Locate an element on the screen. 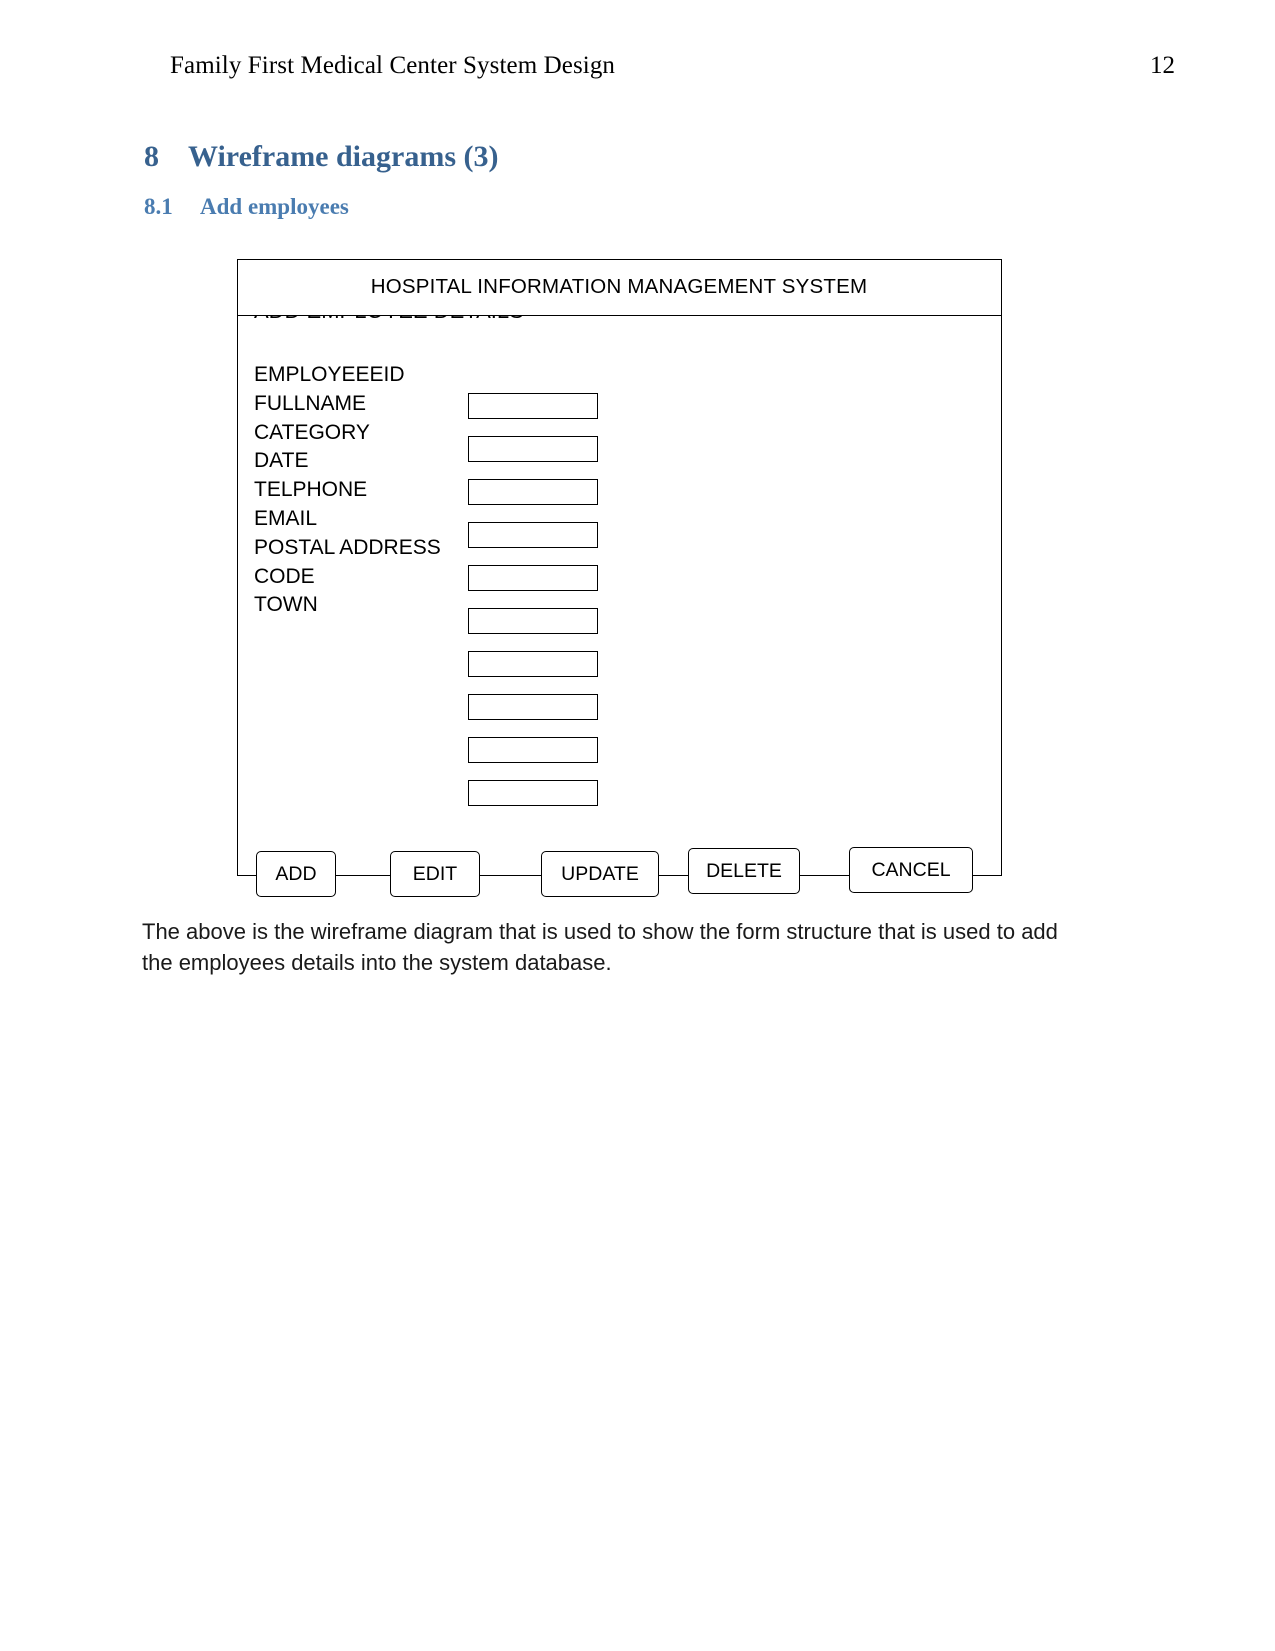 This screenshot has height=1651, width=1275. subsection-heading-number: 8.1 is located at coordinates (158, 206).